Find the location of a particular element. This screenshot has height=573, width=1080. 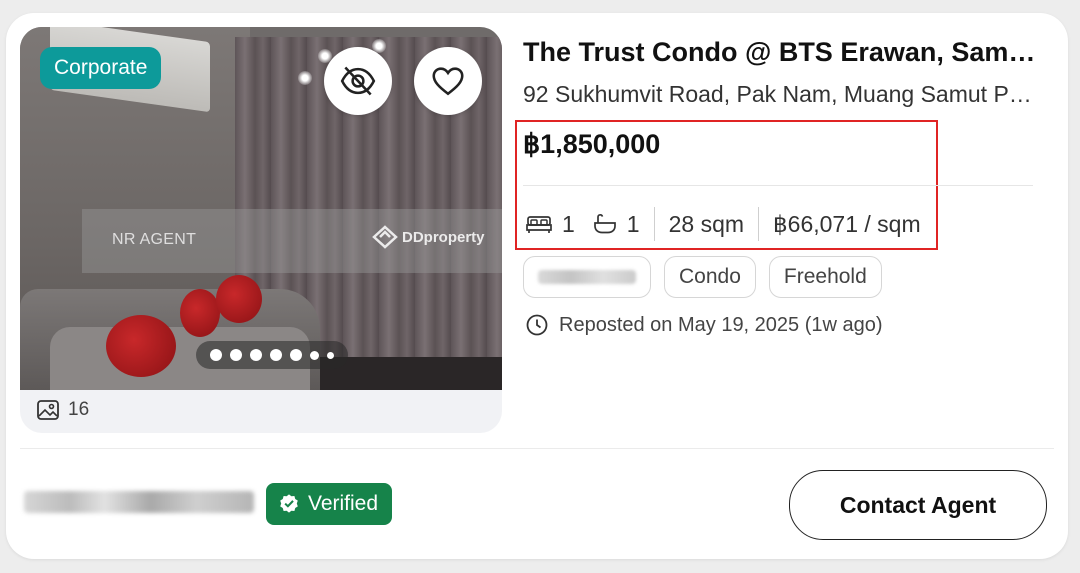

watermark-brand: DDproperty is located at coordinates (428, 237).